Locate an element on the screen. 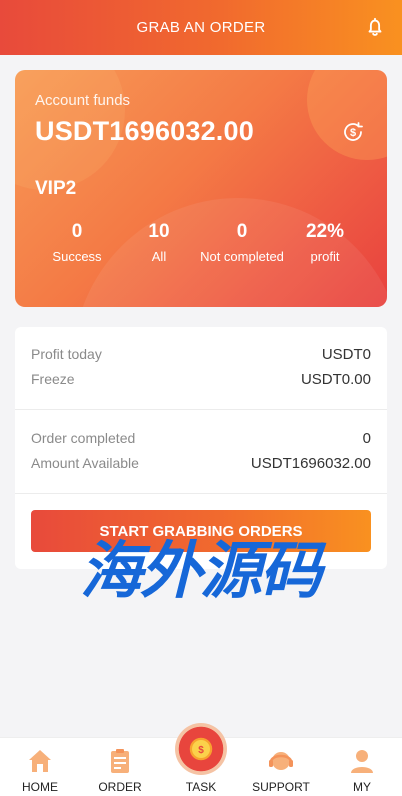  amount-available-label: Amount Available is located at coordinates (85, 463).